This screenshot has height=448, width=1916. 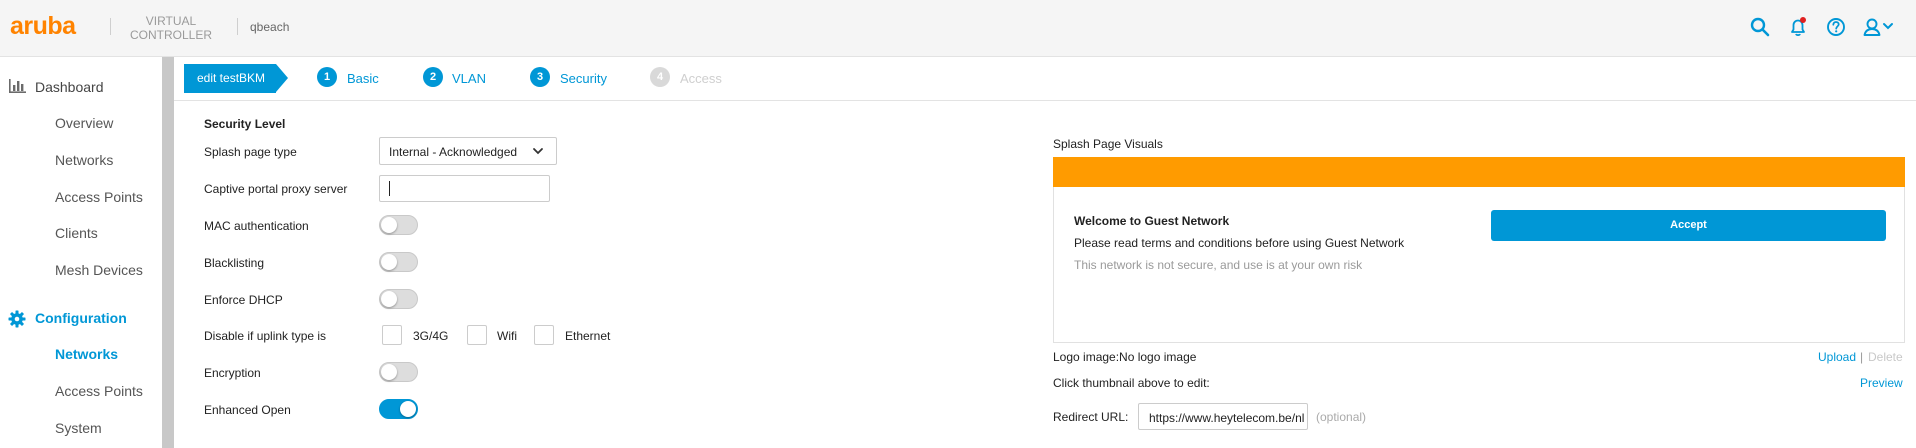 What do you see at coordinates (1885, 357) in the screenshot?
I see `delete-link: Delete` at bounding box center [1885, 357].